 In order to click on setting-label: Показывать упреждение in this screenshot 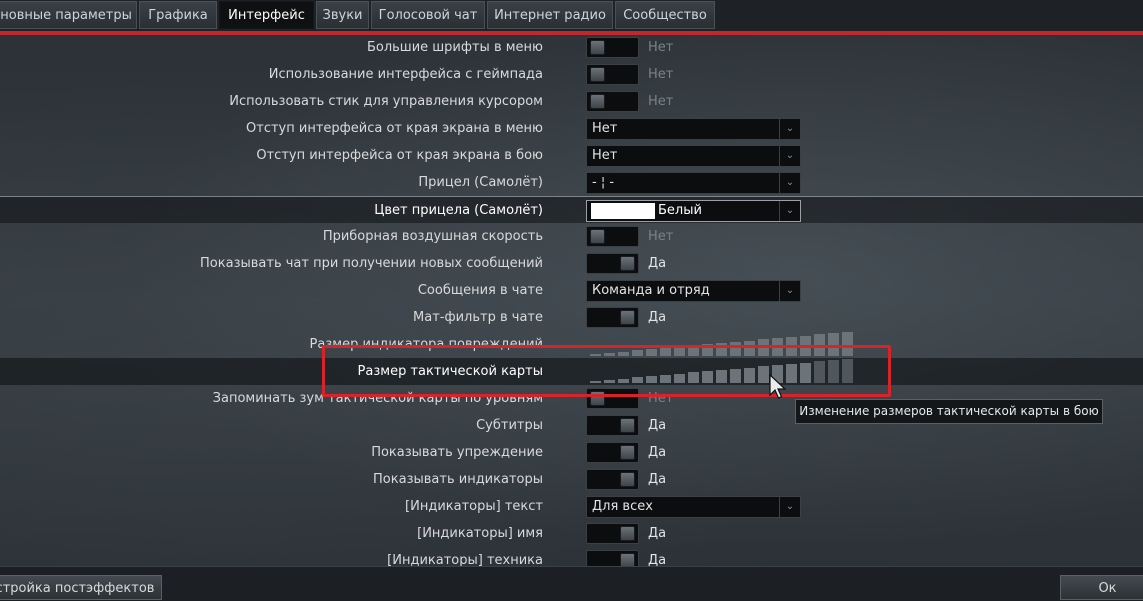, I will do `click(457, 452)`.